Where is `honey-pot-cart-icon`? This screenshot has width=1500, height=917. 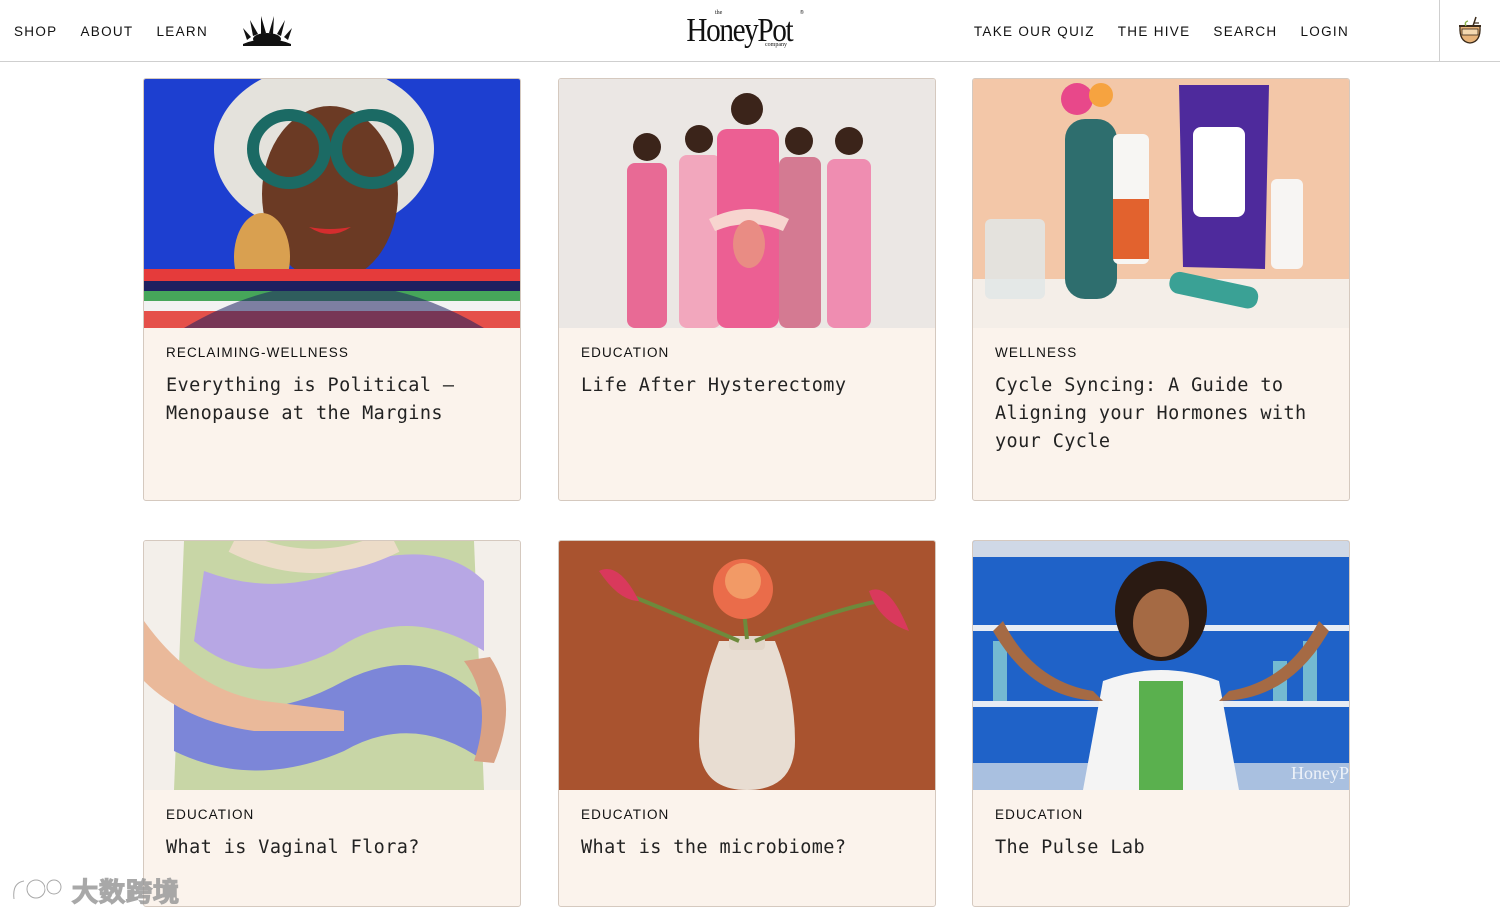
honey-pot-cart-icon is located at coordinates (1470, 30).